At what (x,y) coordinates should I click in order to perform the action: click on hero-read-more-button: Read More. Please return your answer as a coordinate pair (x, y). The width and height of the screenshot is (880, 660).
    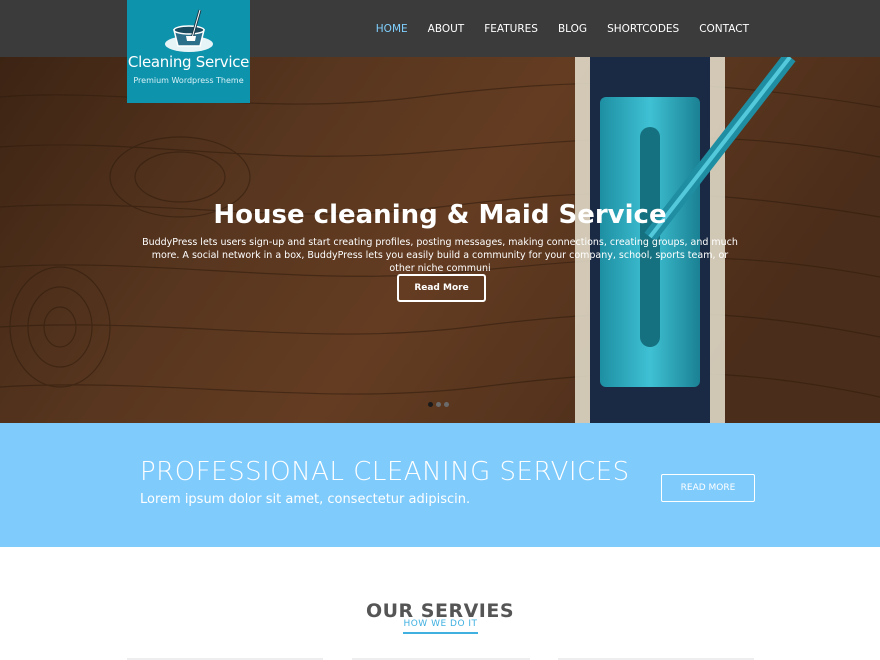
    Looking at the image, I should click on (441, 288).